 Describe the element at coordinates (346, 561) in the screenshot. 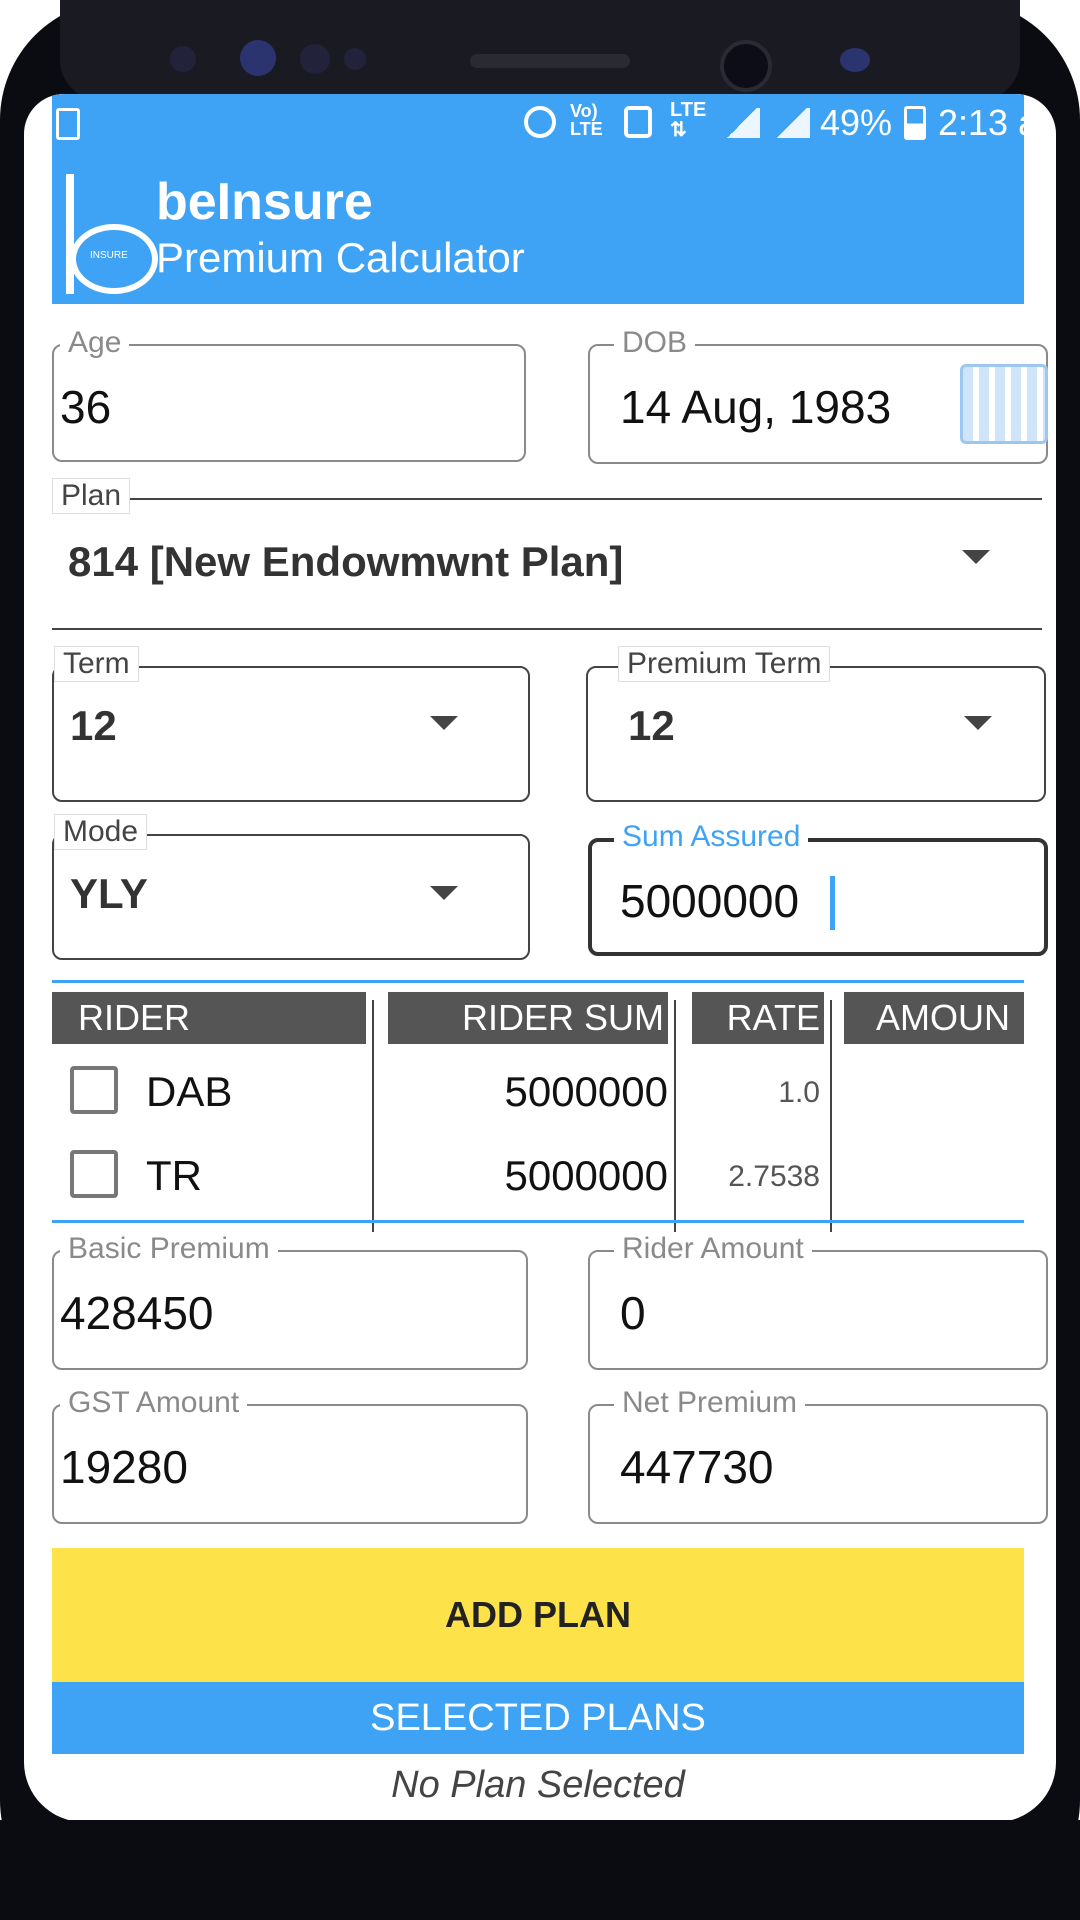

I see `plan-value: 814 [New Endowmwnt Plan]` at that location.